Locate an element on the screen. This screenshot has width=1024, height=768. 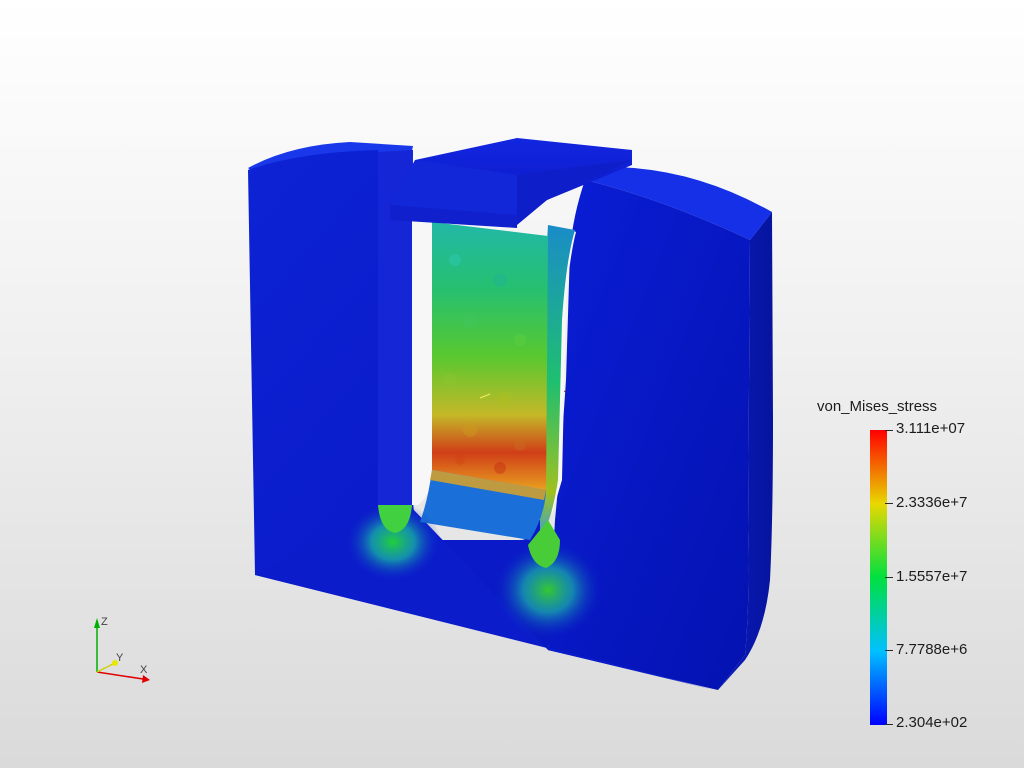
x-axis-head-icon is located at coordinates (146, 679).